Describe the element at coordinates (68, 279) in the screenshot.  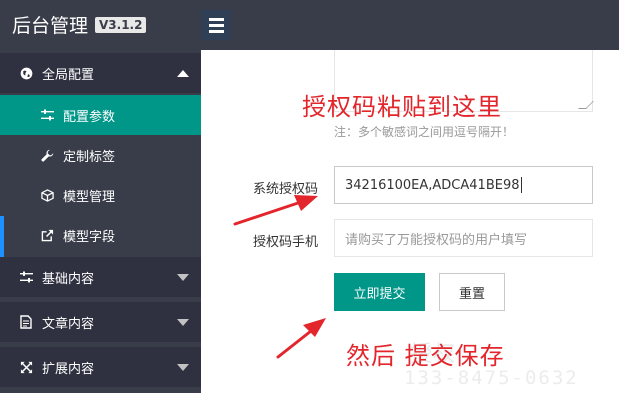
I see `sidebar-group-label: 基础内容` at that location.